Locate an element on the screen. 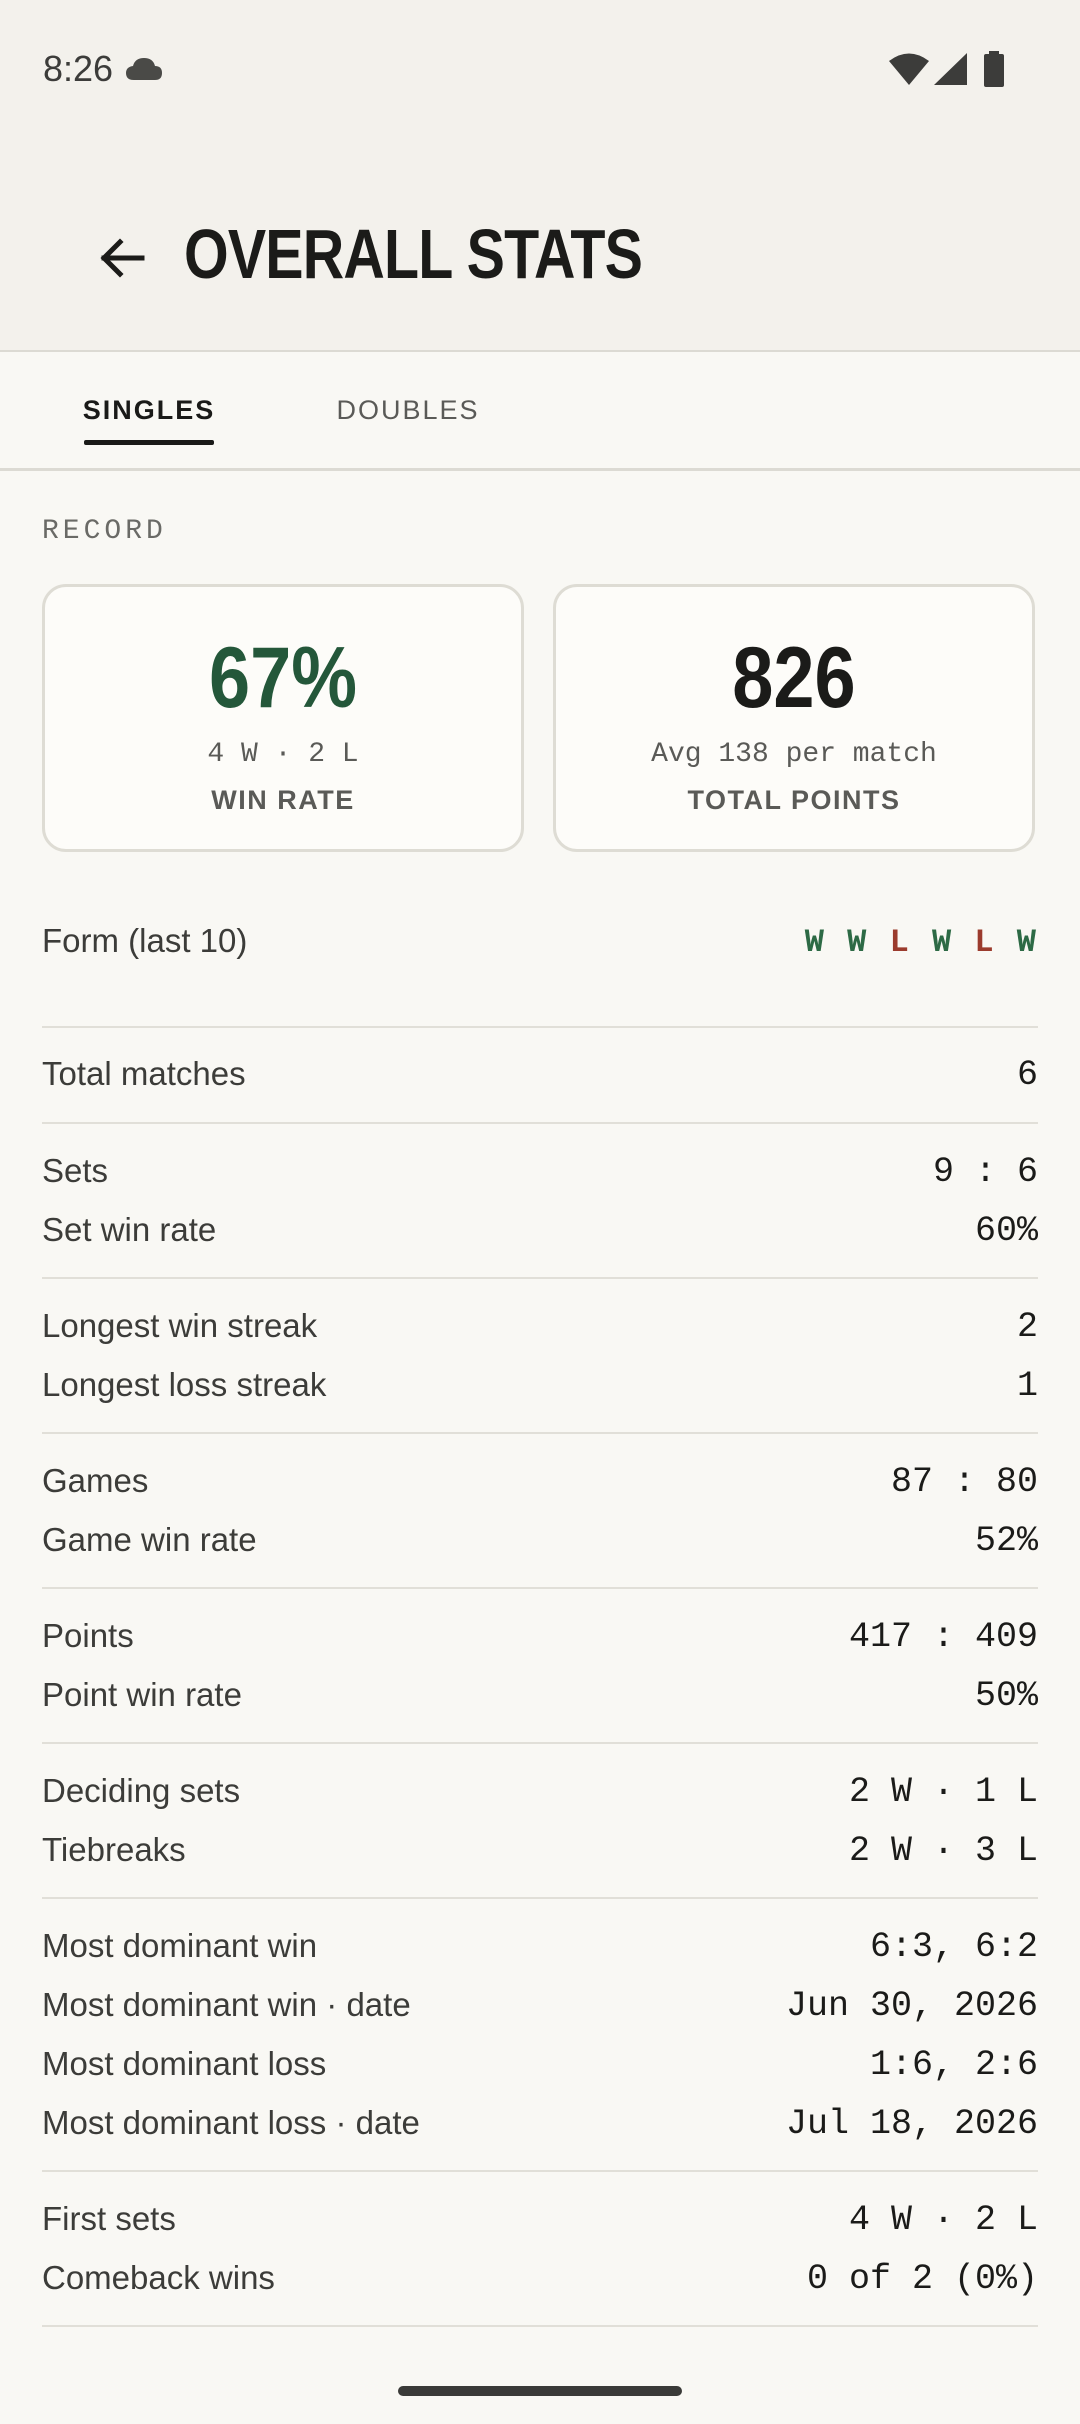 The width and height of the screenshot is (1080, 2424). app-bar: OVERALL STATS is located at coordinates (540, 246).